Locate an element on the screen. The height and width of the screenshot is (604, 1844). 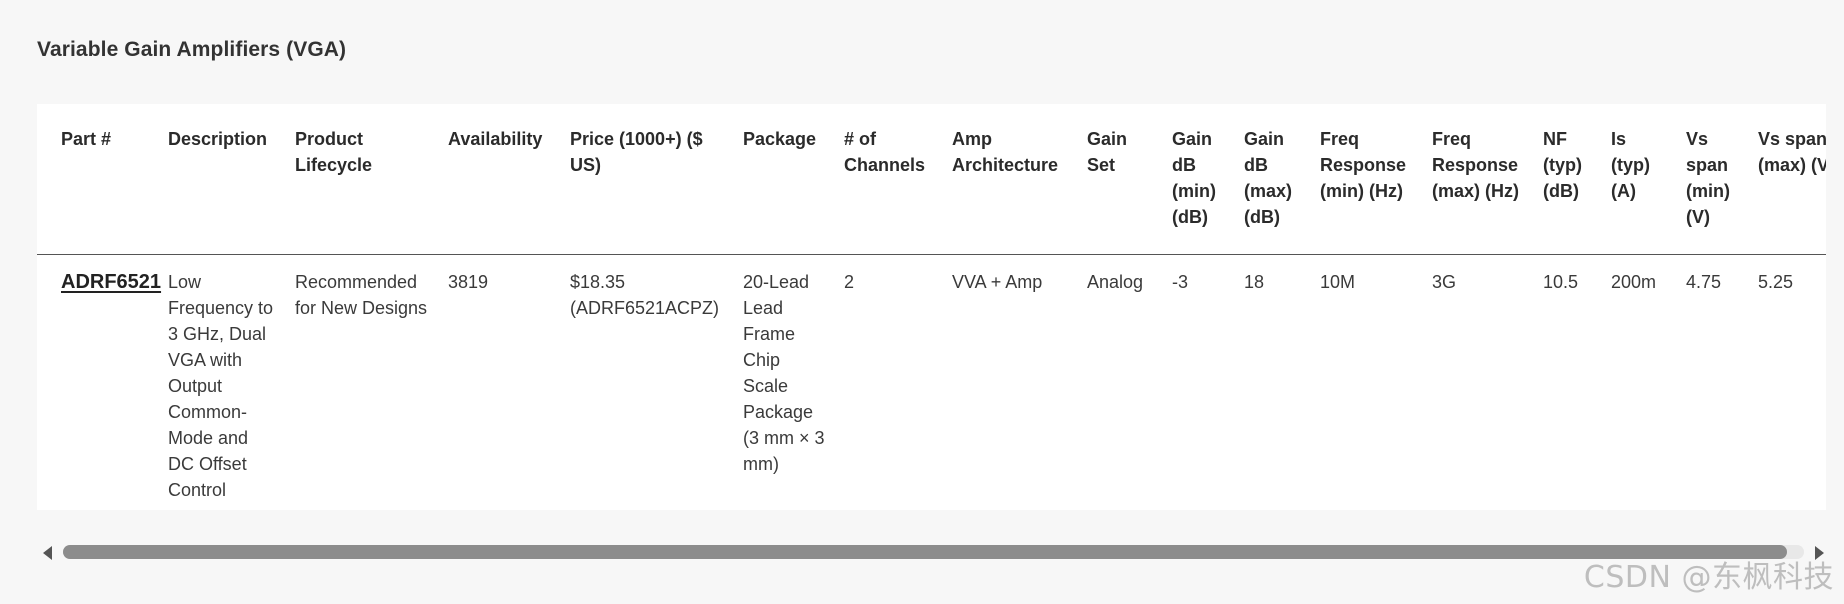
cell-availability: 3819 is located at coordinates (509, 382).